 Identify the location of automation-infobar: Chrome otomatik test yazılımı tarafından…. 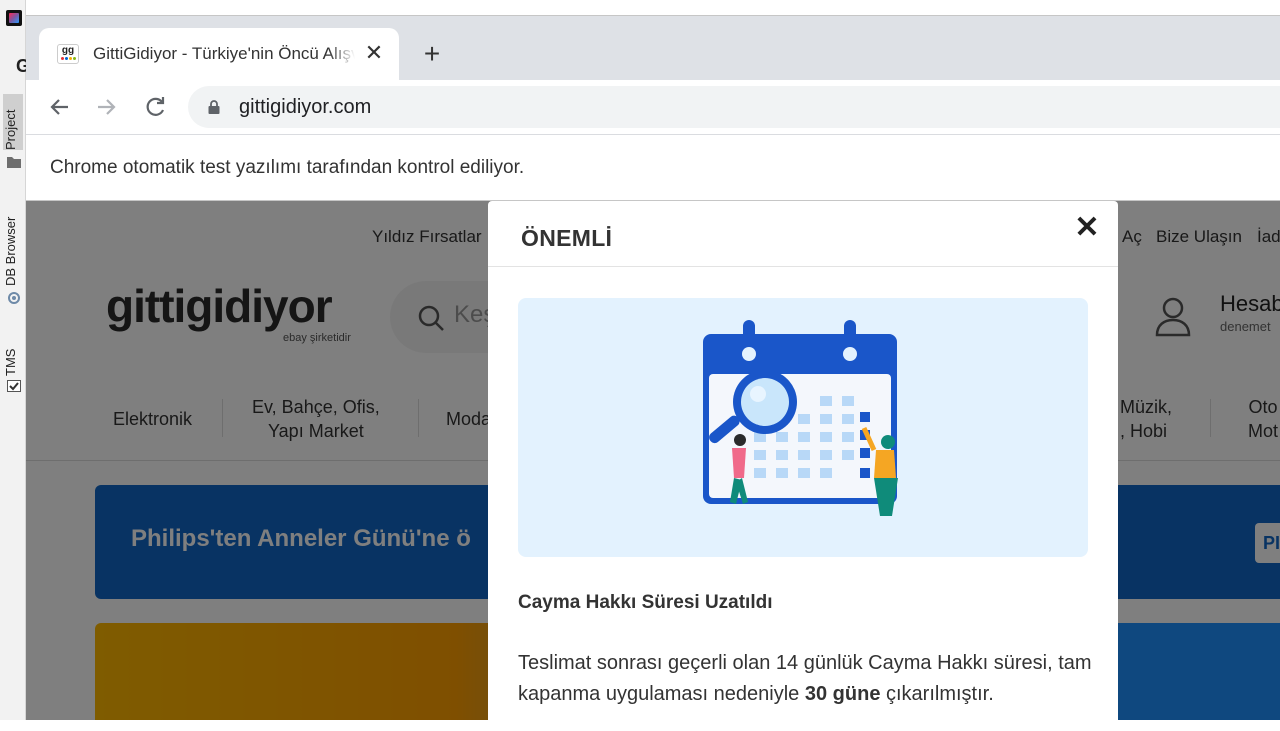
(653, 168).